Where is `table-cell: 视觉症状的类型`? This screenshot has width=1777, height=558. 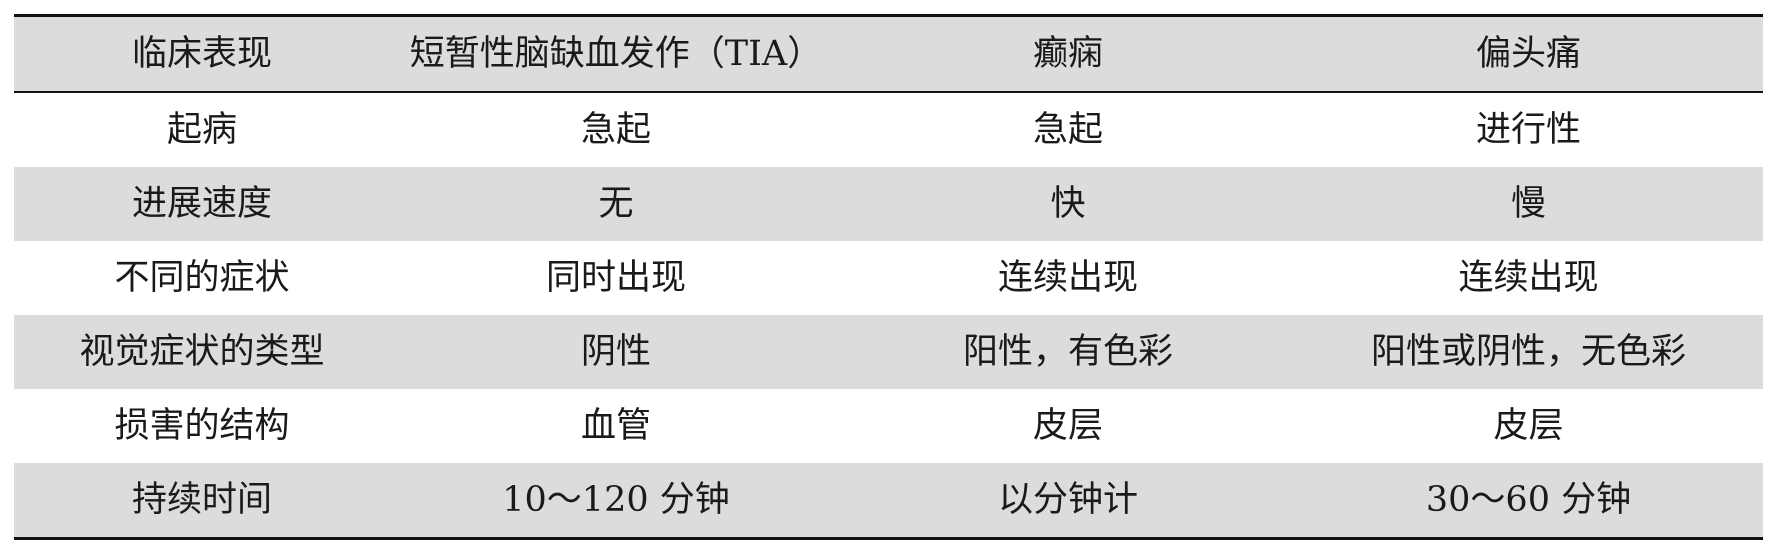 table-cell: 视觉症状的类型 is located at coordinates (202, 352).